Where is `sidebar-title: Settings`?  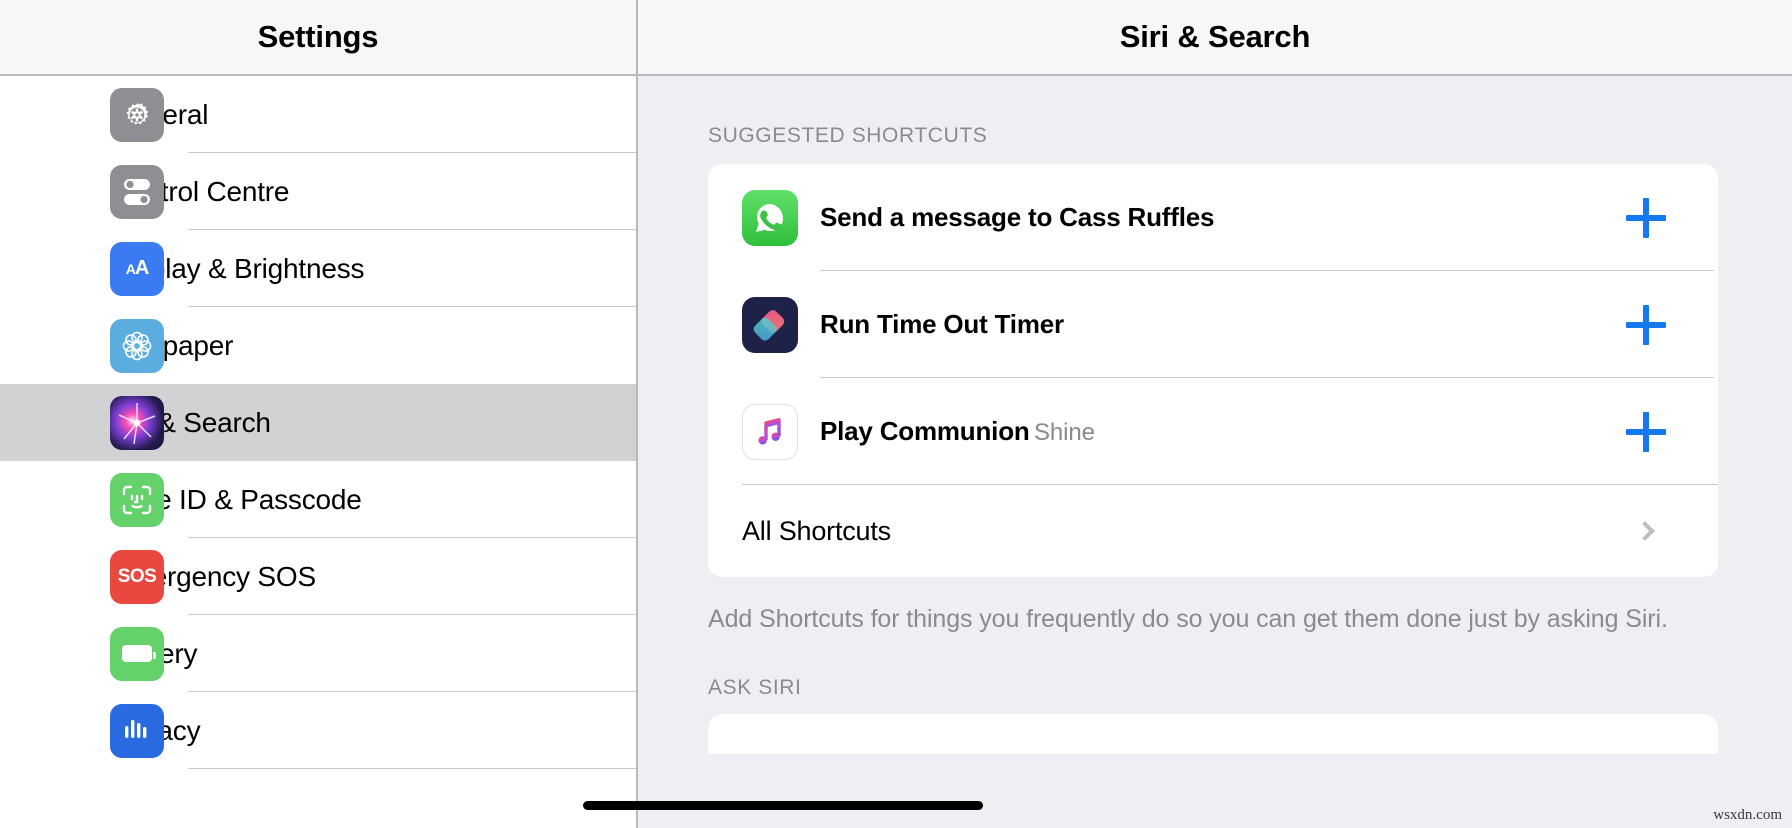 sidebar-title: Settings is located at coordinates (318, 36).